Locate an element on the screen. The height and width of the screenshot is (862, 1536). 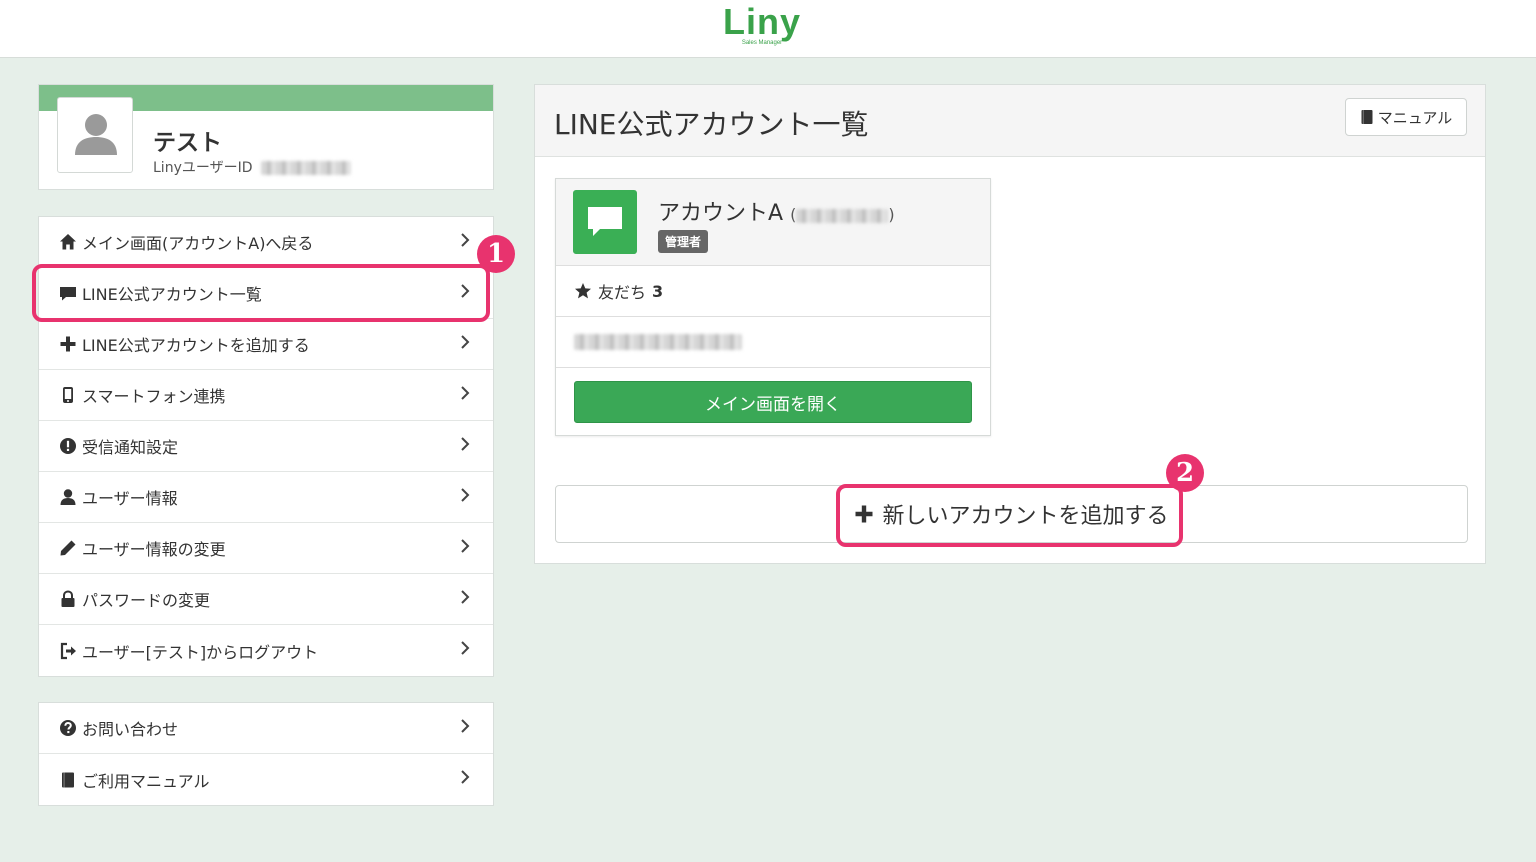
account-card-header: アカウントA () 管理者 is located at coordinates (773, 222).